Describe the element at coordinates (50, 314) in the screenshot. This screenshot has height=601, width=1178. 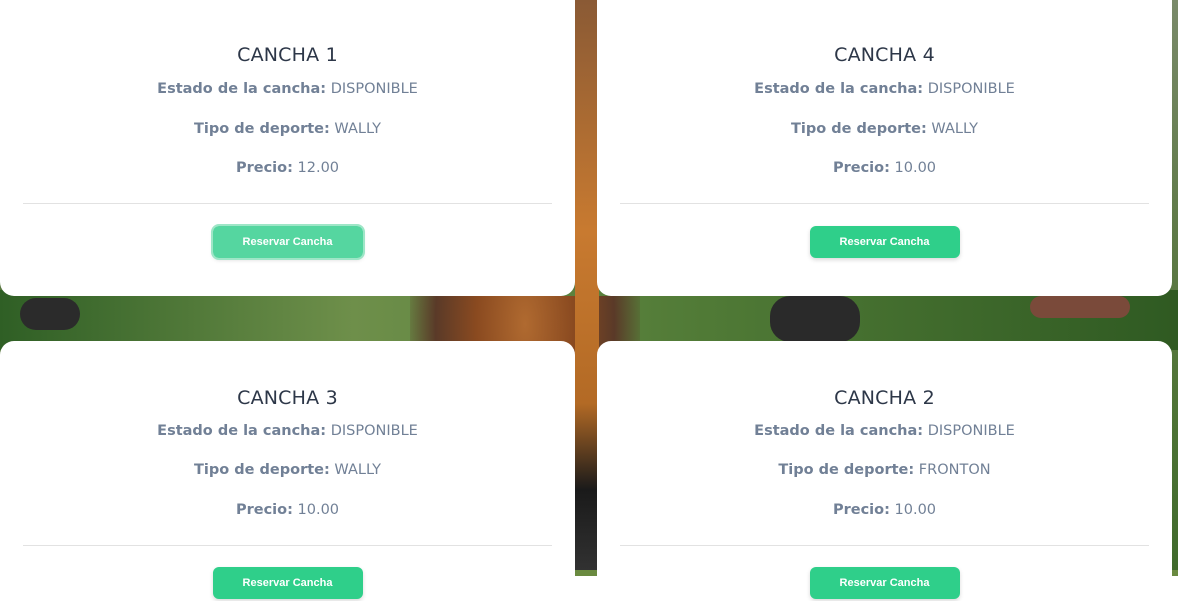
I see `player-arm-left` at that location.